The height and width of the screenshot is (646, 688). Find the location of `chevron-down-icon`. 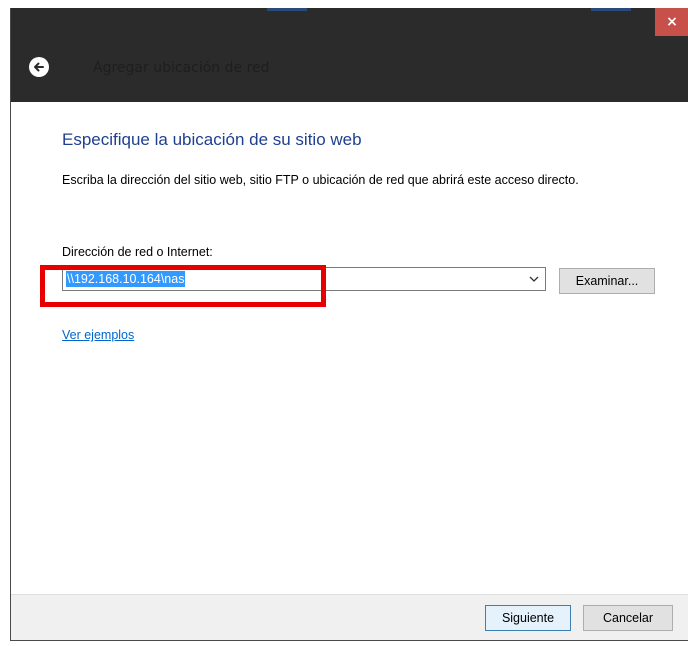

chevron-down-icon is located at coordinates (534, 279).